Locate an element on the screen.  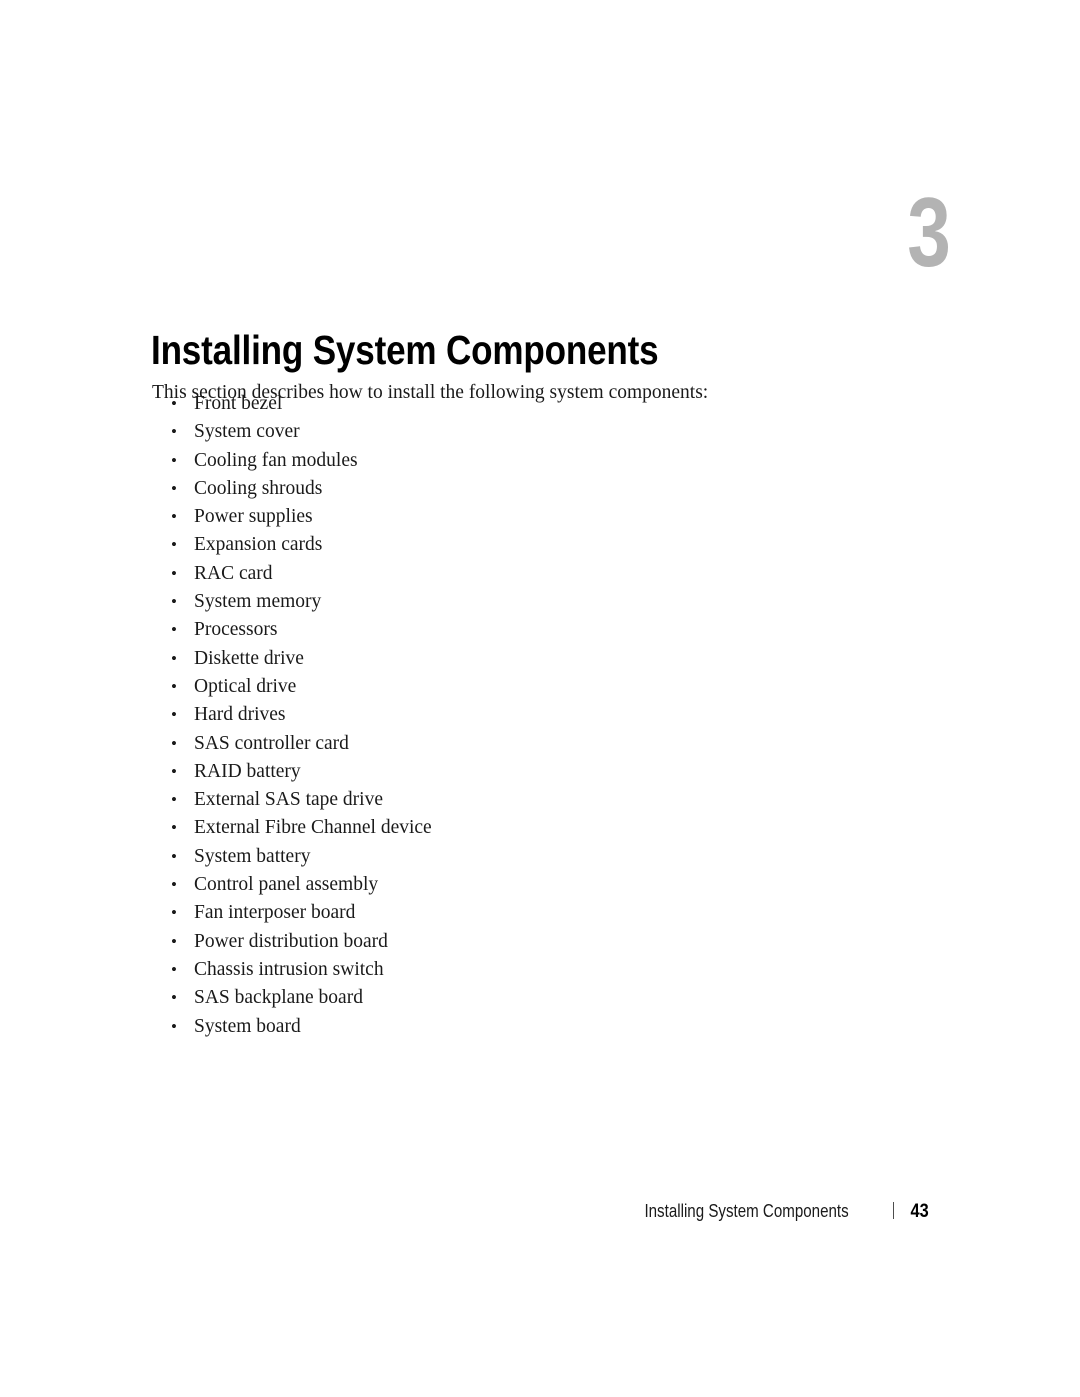
list-item-label: System battery is located at coordinates (252, 856).